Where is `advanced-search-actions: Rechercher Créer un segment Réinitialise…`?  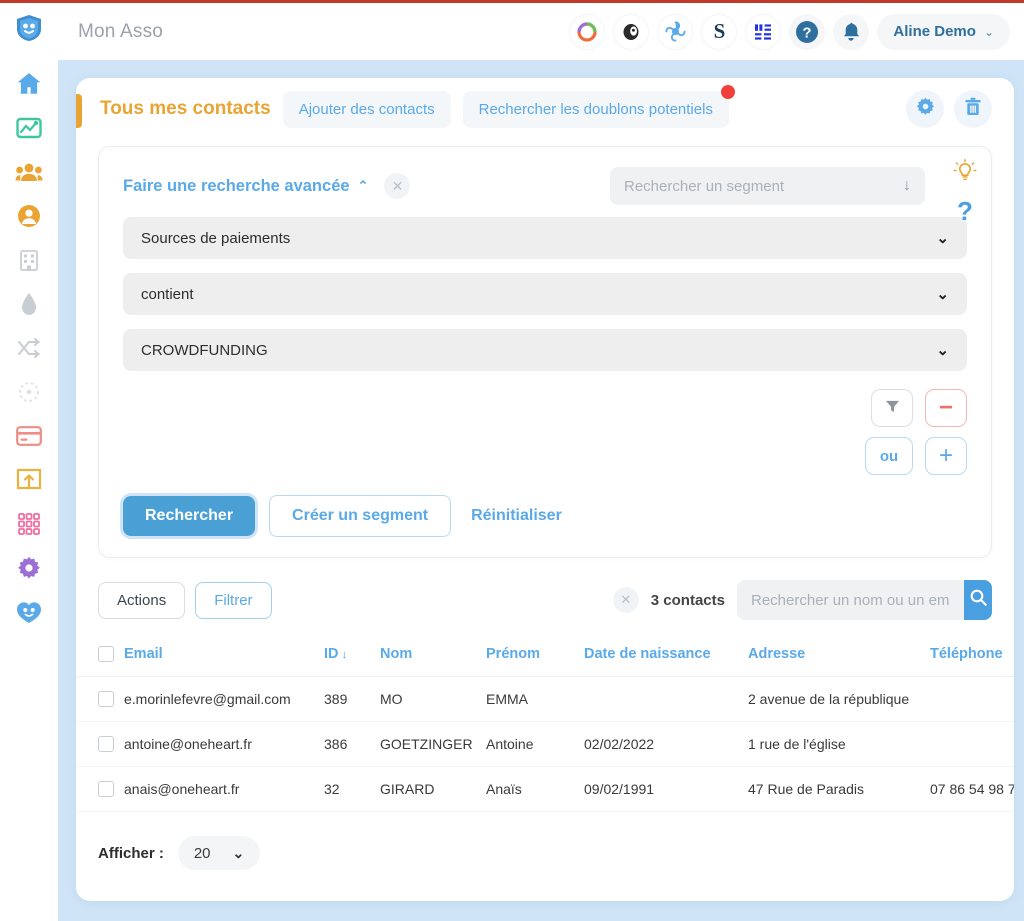 advanced-search-actions: Rechercher Créer un segment Réinitialise… is located at coordinates (545, 516).